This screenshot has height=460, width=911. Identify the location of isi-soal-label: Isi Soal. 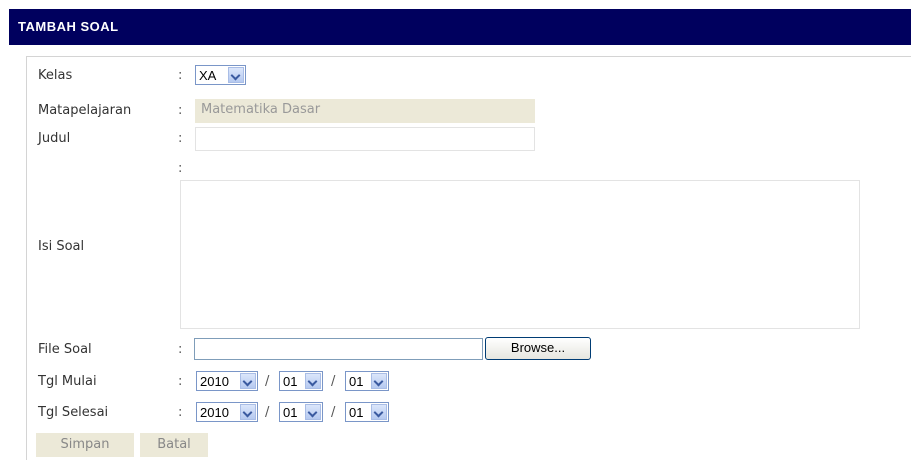
(61, 246).